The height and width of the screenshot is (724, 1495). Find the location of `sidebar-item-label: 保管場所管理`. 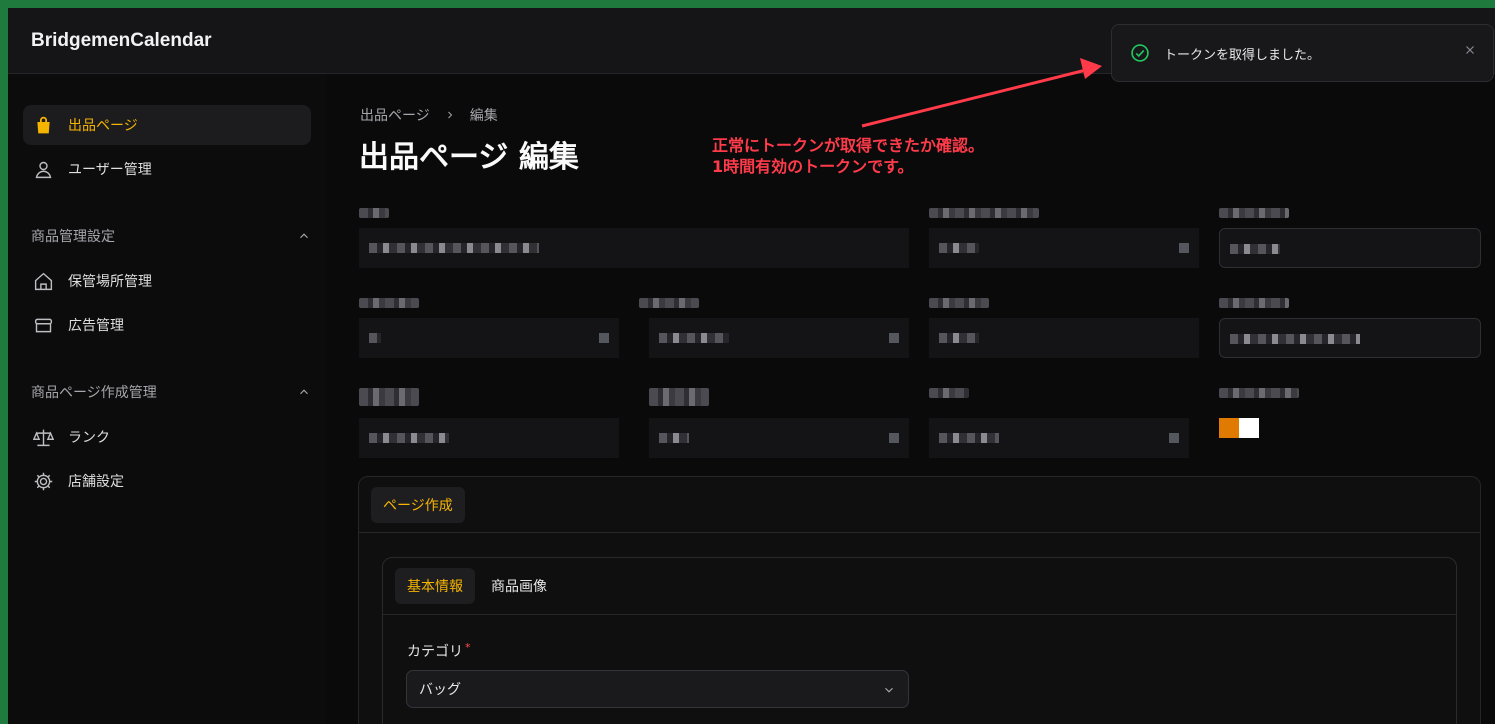

sidebar-item-label: 保管場所管理 is located at coordinates (110, 282).